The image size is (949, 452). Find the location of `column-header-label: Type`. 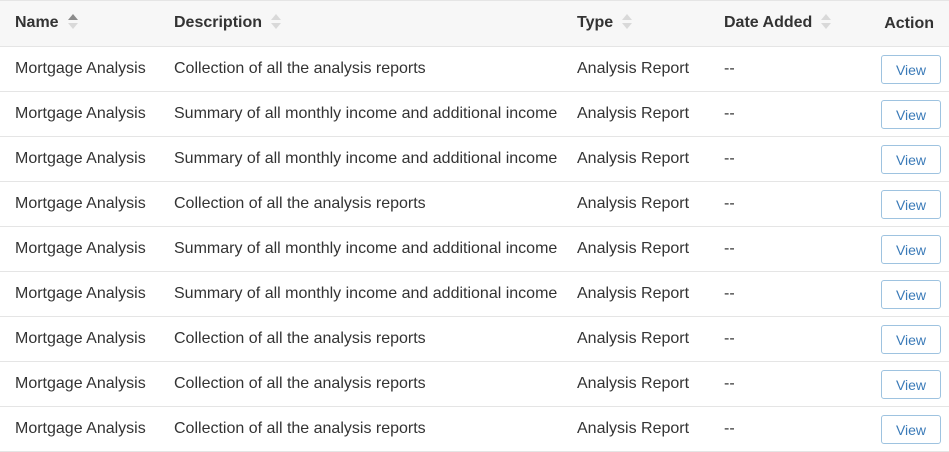

column-header-label: Type is located at coordinates (595, 23).